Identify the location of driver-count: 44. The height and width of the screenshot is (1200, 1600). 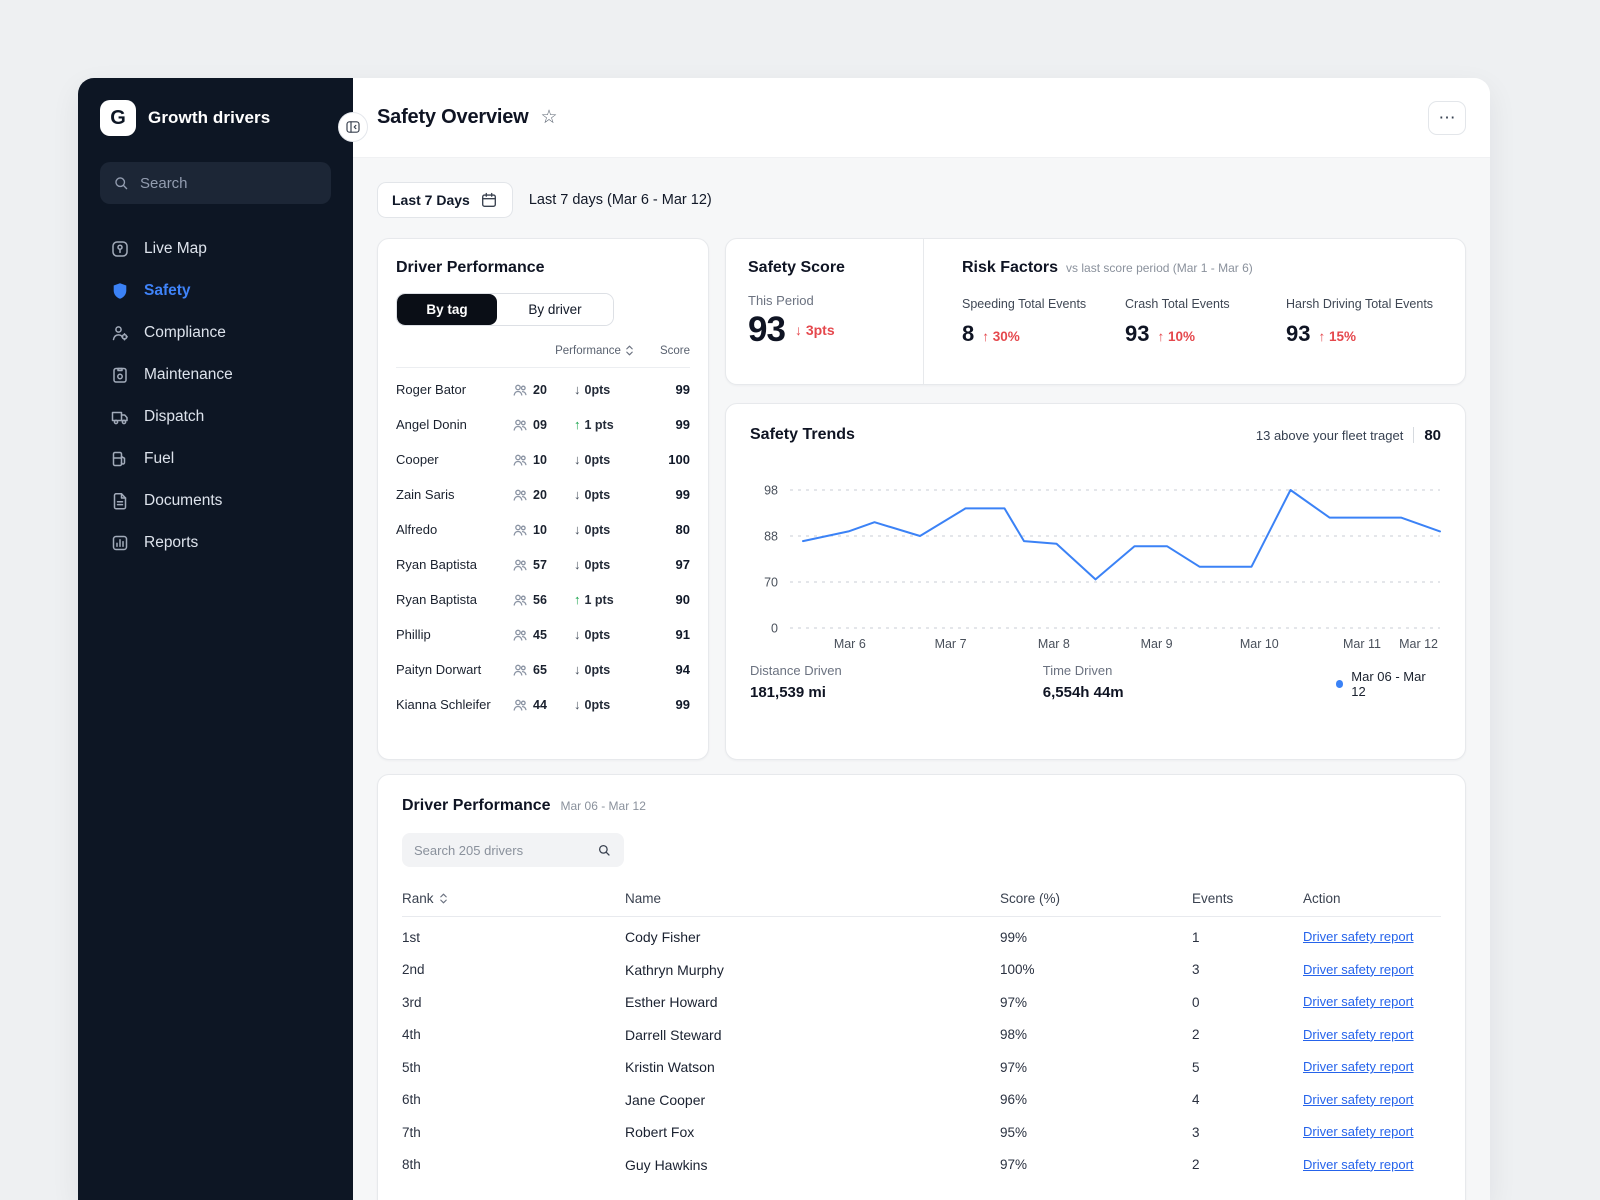
(543, 705).